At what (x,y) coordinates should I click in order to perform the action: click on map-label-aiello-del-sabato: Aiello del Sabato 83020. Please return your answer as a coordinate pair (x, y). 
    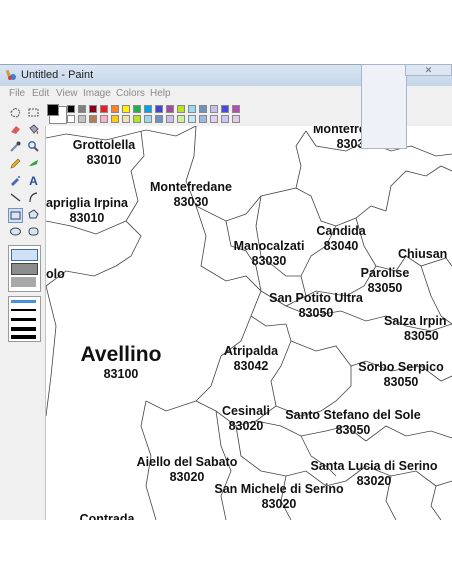
    Looking at the image, I should click on (187, 469).